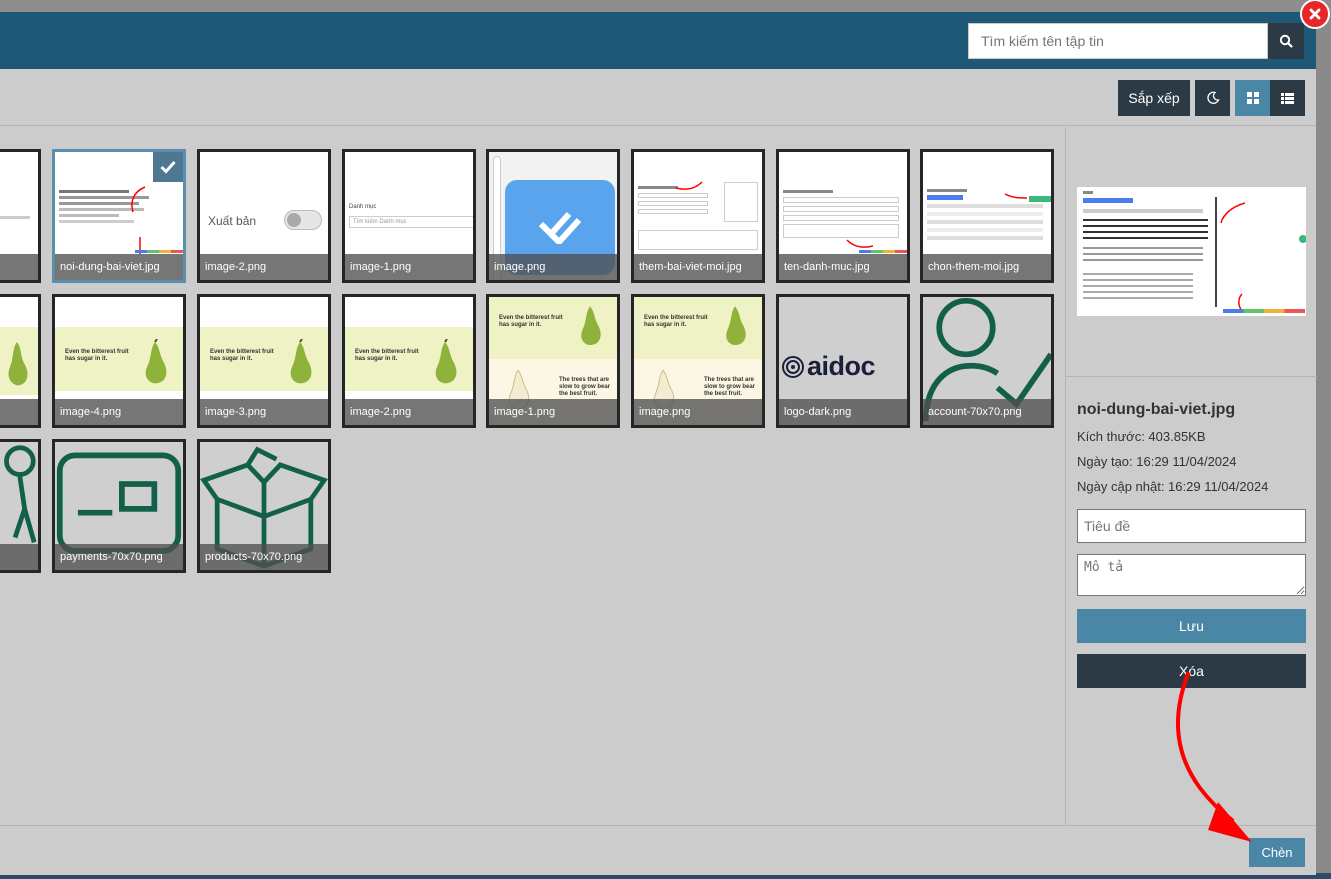 This screenshot has height=879, width=1331. What do you see at coordinates (658, 40) in the screenshot?
I see `modal-header` at bounding box center [658, 40].